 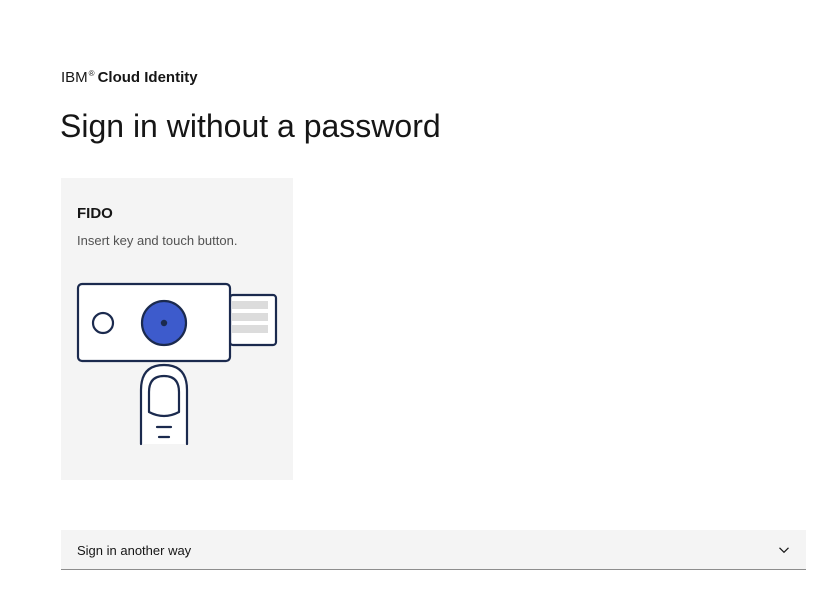 I want to click on brand-company: IBM, so click(x=74, y=77).